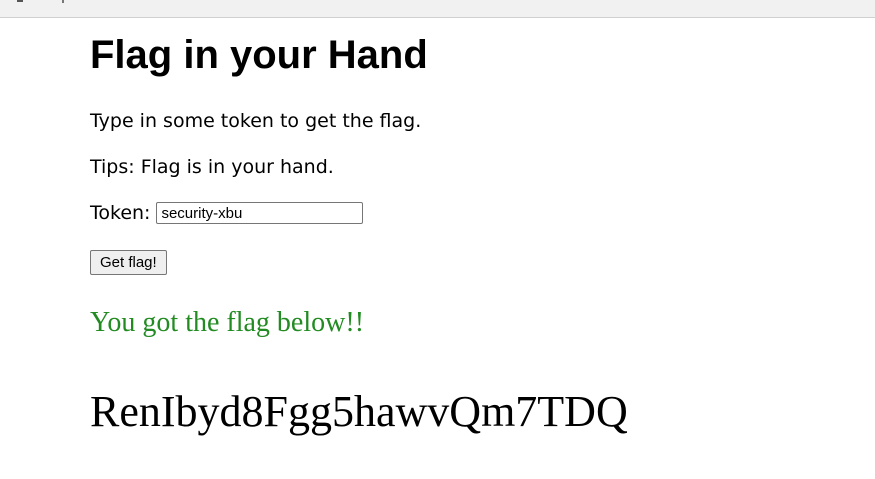 The height and width of the screenshot is (479, 875). I want to click on instruction-text: Type in some token to get the flag., so click(256, 121).